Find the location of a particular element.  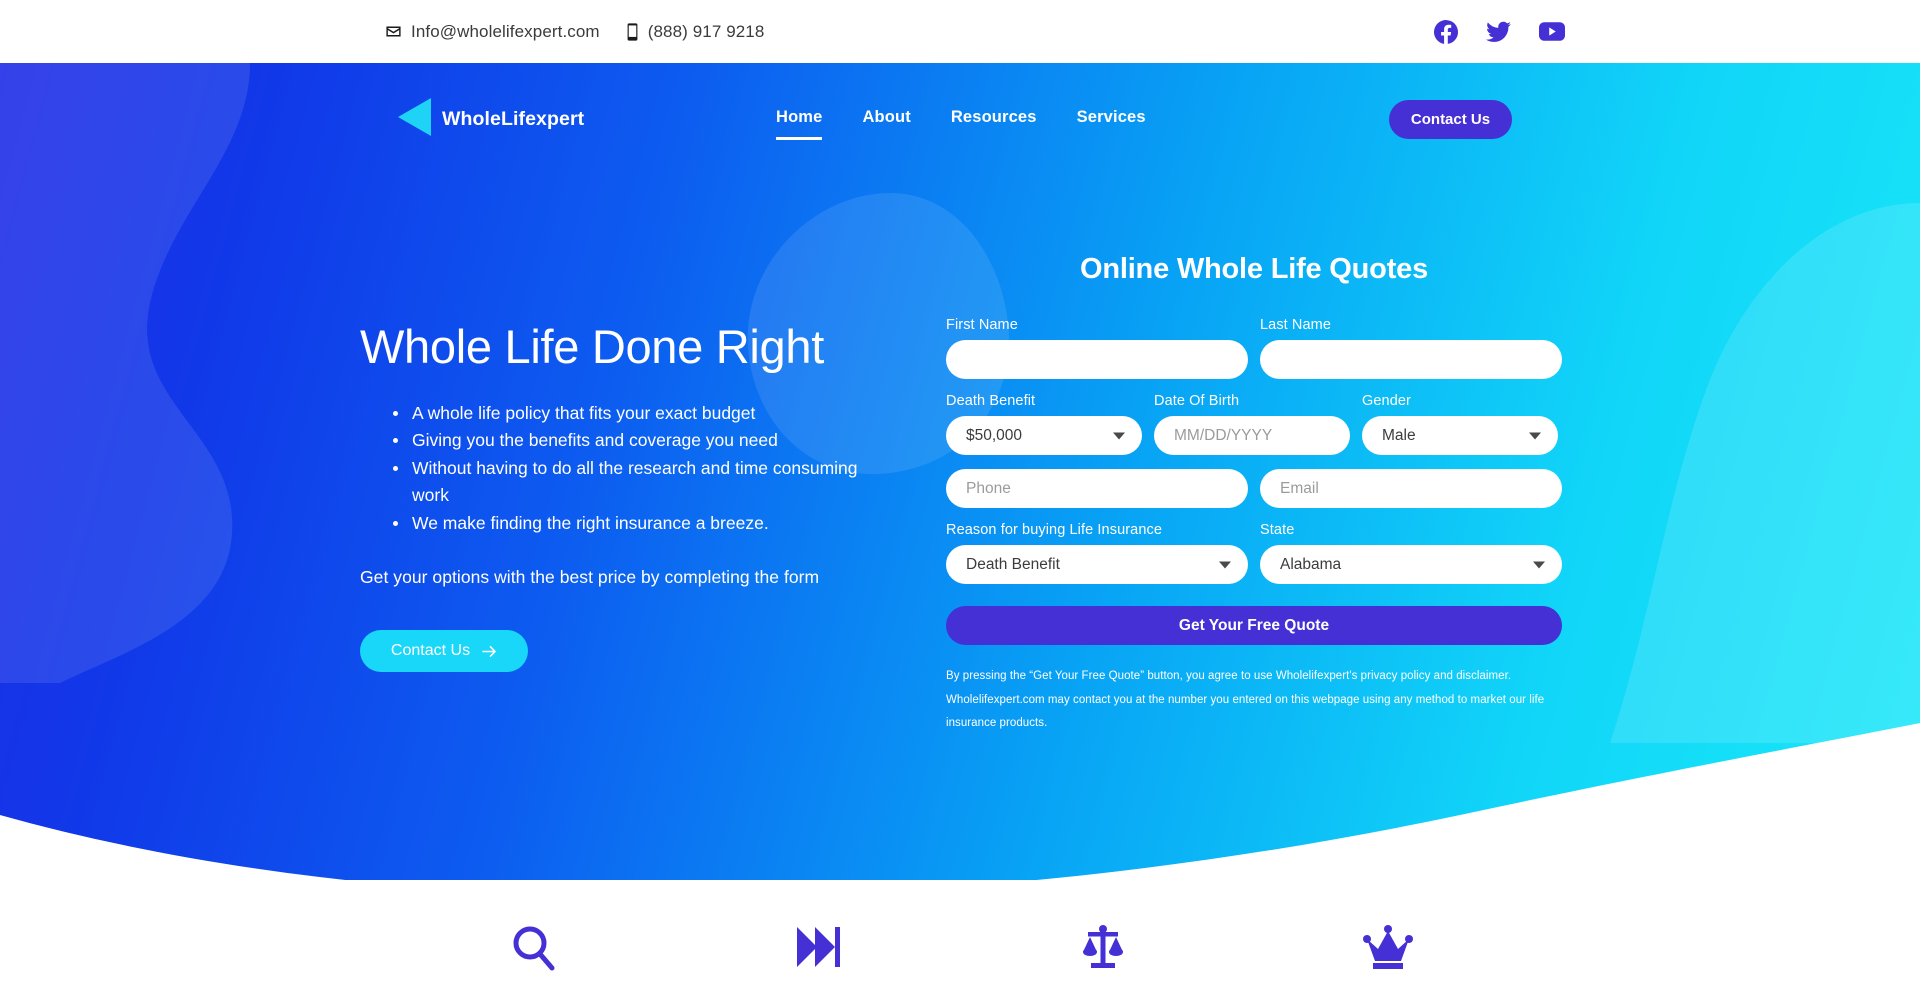

form-row-contact is located at coordinates (1254, 488).